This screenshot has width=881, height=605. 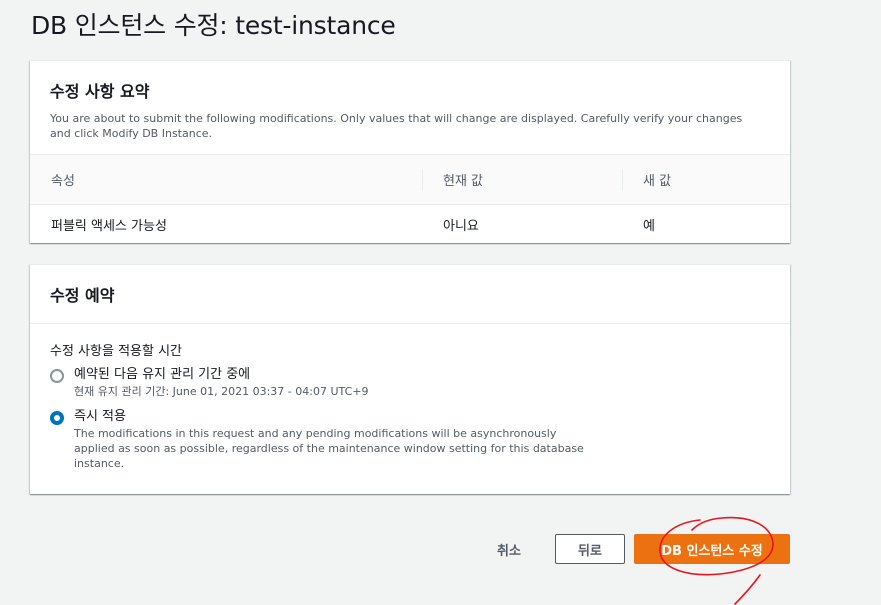 I want to click on radio-button-apply-immediately, so click(x=57, y=418).